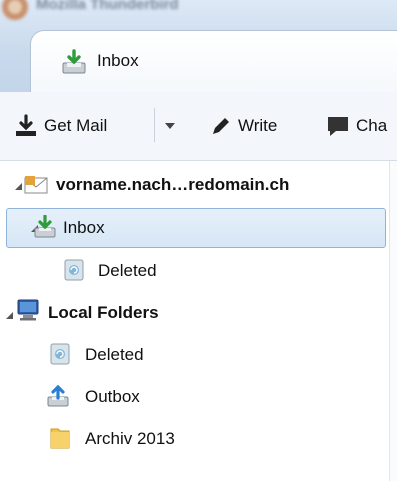 The width and height of the screenshot is (397, 481). I want to click on folder-row-outbox: Outbox, so click(194, 396).